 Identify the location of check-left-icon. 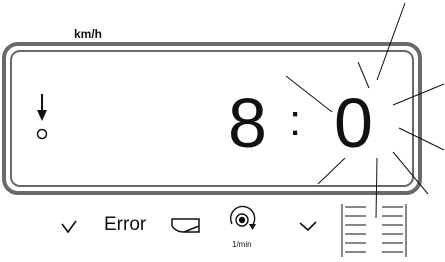
(69, 227).